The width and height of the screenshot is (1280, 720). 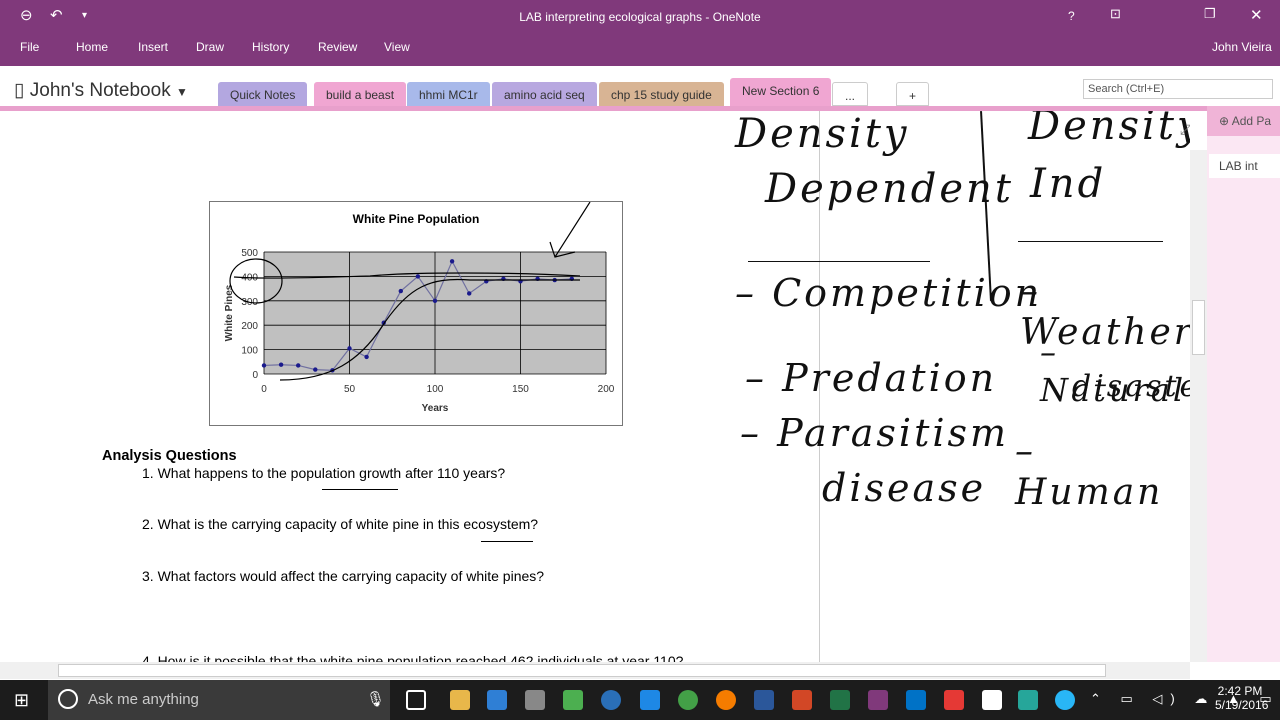 What do you see at coordinates (1242, 47) in the screenshot?
I see `user-name: John Vieira` at bounding box center [1242, 47].